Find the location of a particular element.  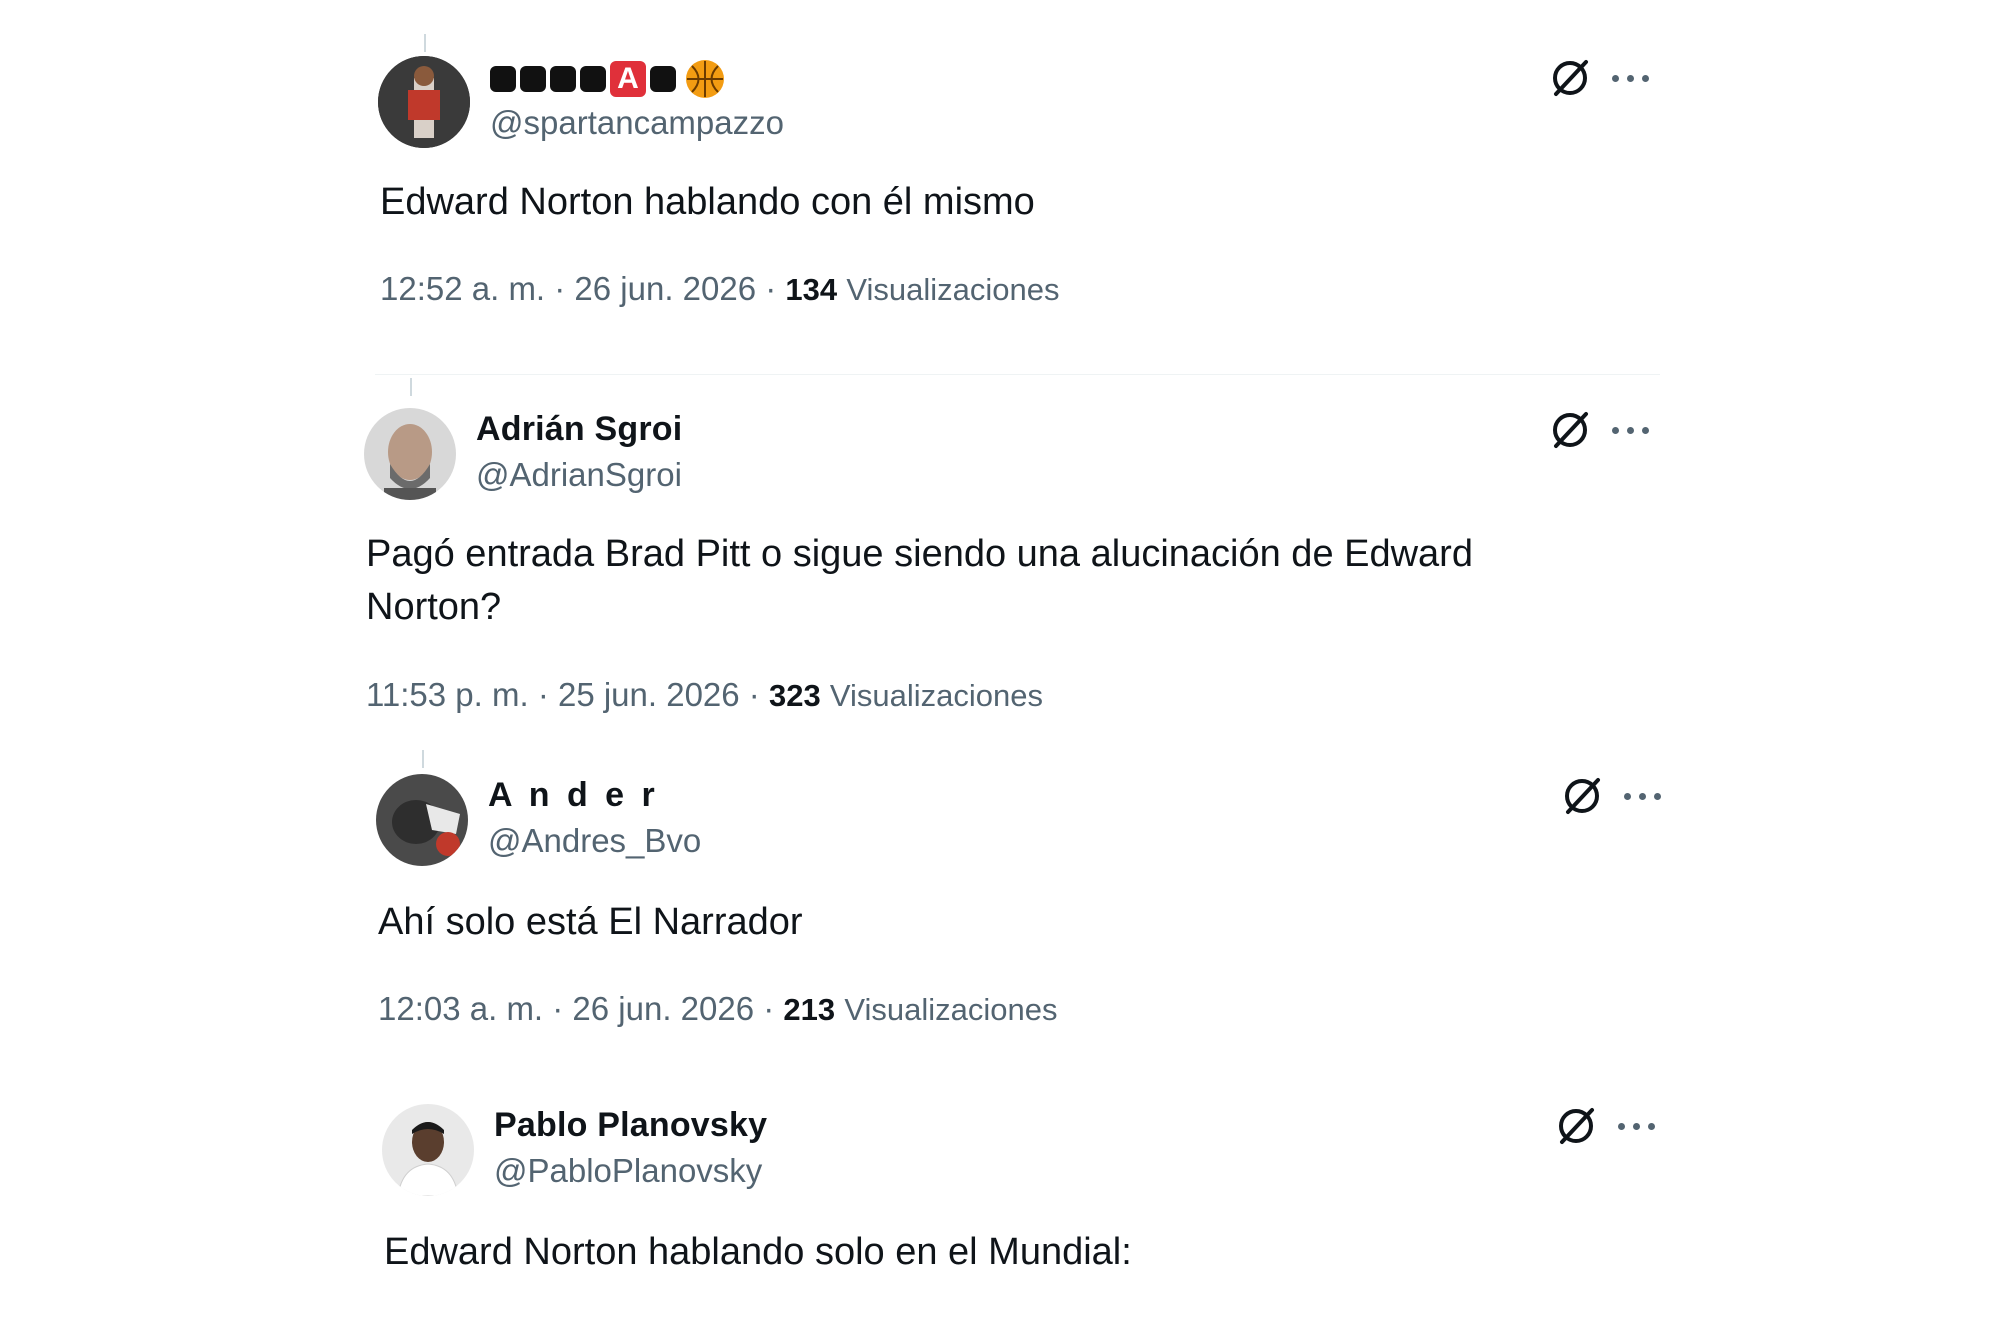

name-letter-badge-red: A is located at coordinates (628, 79).